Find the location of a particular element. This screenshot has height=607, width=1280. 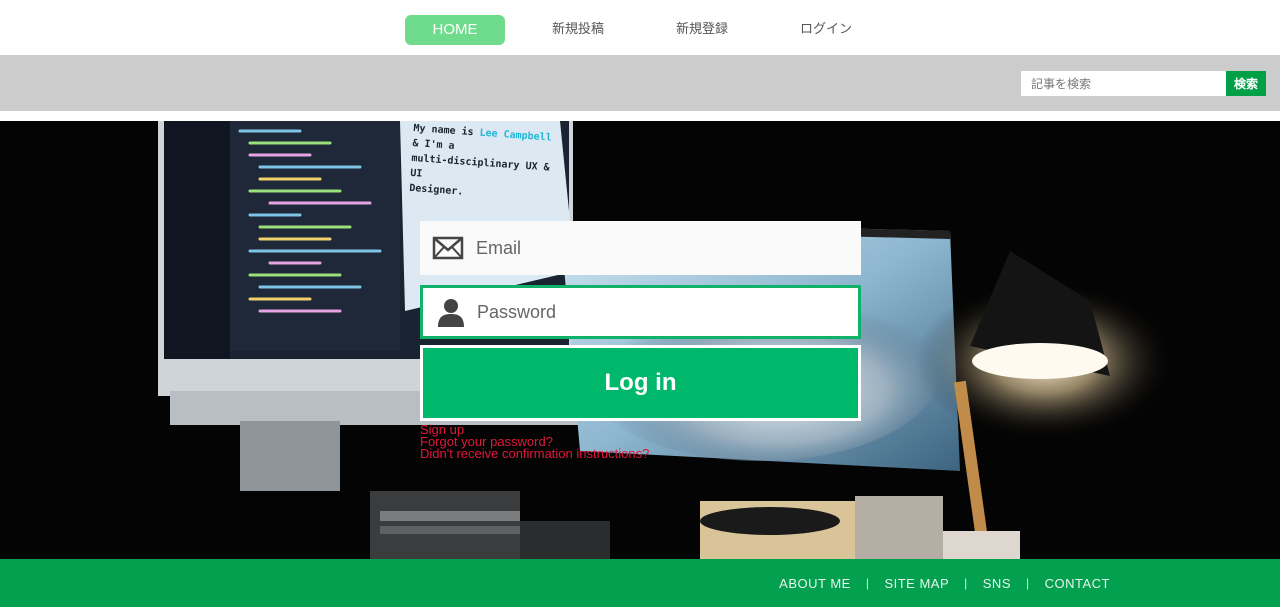

screen-text-suffix: & I'm a is located at coordinates (433, 144).